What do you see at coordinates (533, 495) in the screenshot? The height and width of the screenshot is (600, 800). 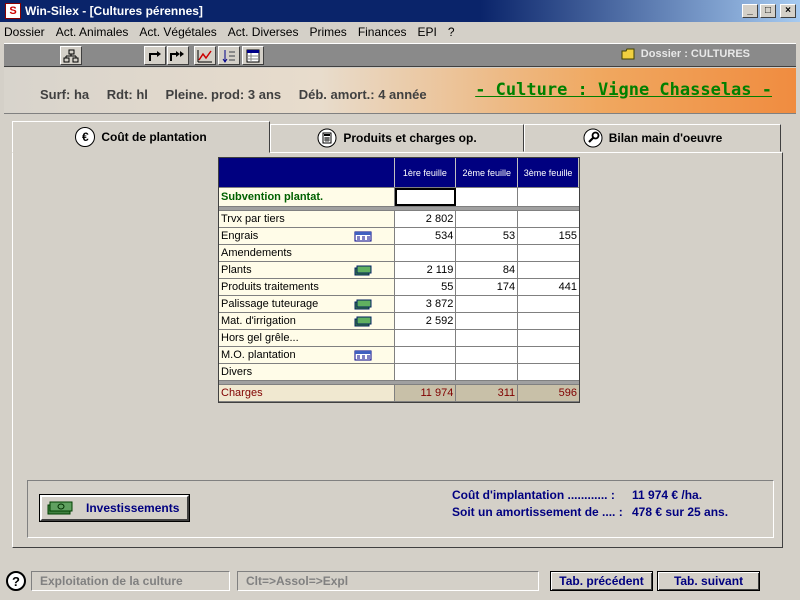 I see `cost-label: Coût d'implantation ............ :` at bounding box center [533, 495].